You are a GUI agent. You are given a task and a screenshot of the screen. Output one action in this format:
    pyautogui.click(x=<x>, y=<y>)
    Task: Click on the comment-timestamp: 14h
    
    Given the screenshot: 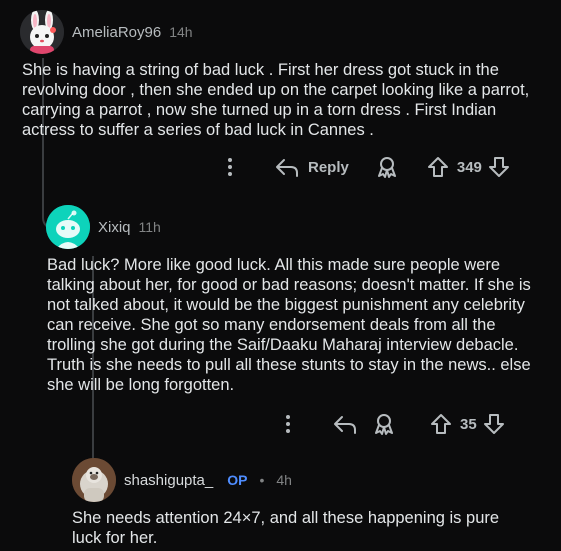 What is the action you would take?
    pyautogui.click(x=181, y=32)
    